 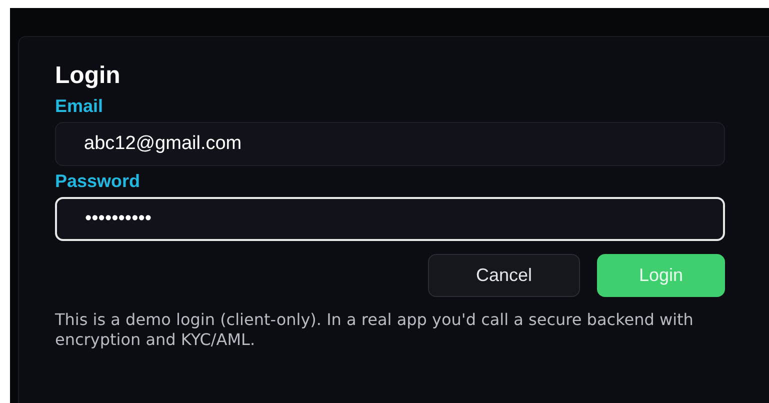 What do you see at coordinates (504, 275) in the screenshot?
I see `cancel-button: Cancel` at bounding box center [504, 275].